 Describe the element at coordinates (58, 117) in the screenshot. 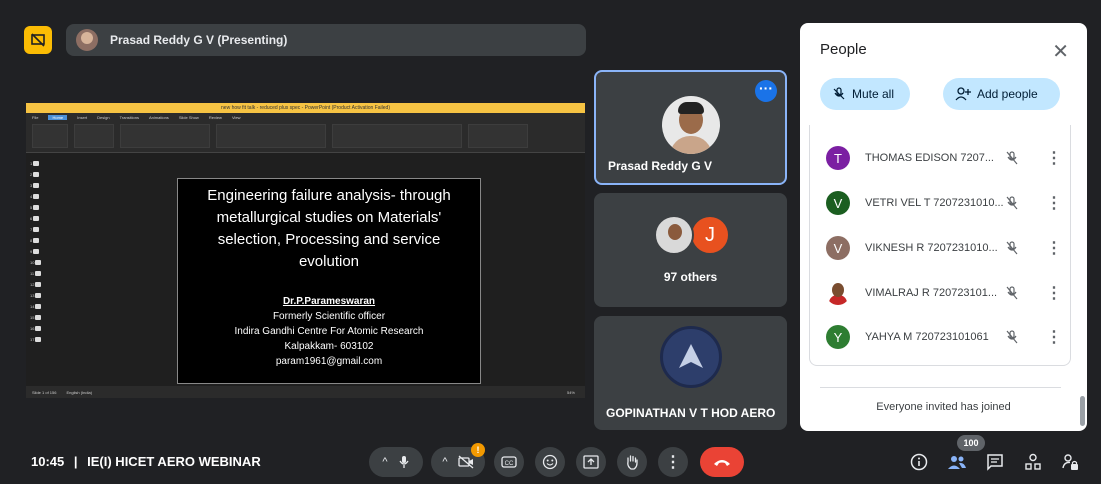

I see `ppt-tab: Home` at that location.